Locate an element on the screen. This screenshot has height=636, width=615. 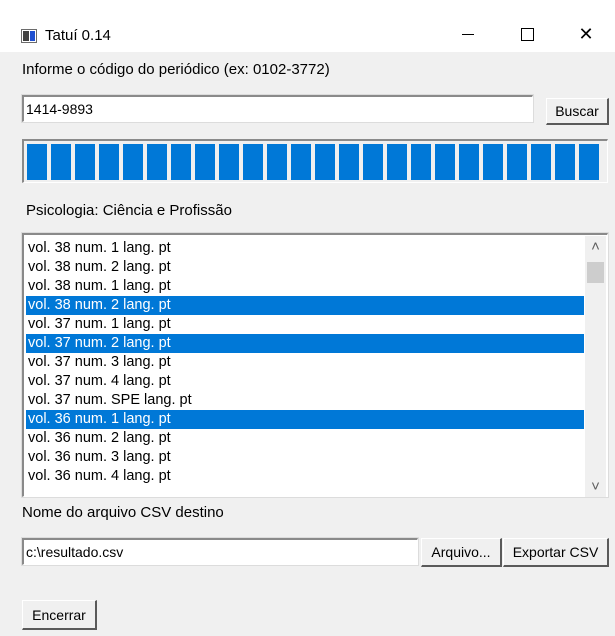
scroll-up-button: ˄ is located at coordinates (595, 246).